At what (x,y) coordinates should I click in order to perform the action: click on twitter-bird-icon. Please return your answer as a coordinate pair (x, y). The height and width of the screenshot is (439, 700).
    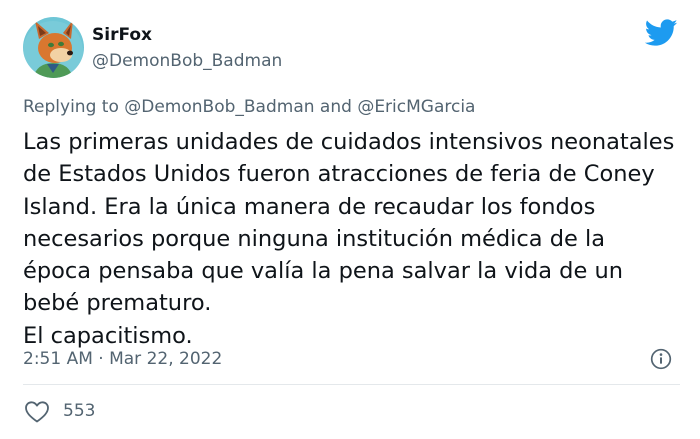
    Looking at the image, I should click on (661, 33).